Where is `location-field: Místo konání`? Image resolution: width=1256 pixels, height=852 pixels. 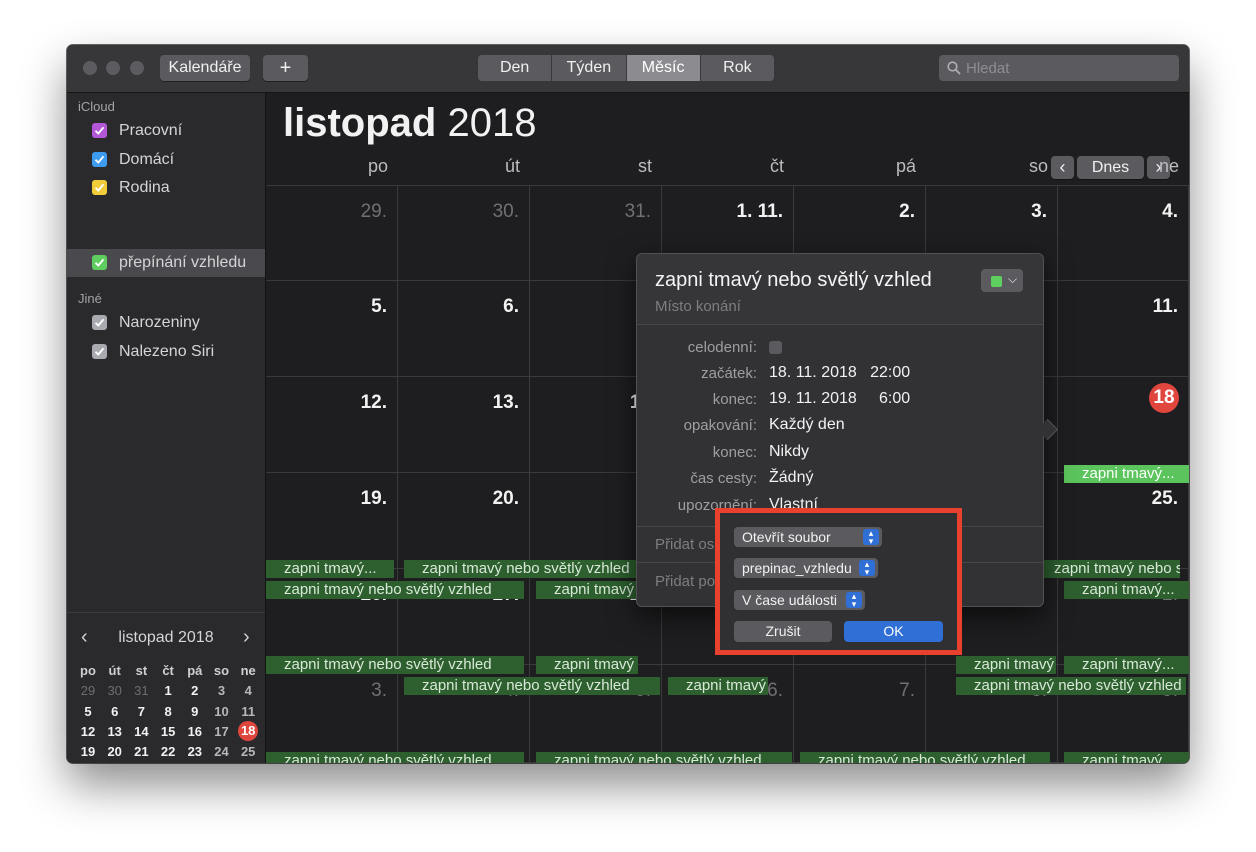
location-field: Místo konání is located at coordinates (698, 306).